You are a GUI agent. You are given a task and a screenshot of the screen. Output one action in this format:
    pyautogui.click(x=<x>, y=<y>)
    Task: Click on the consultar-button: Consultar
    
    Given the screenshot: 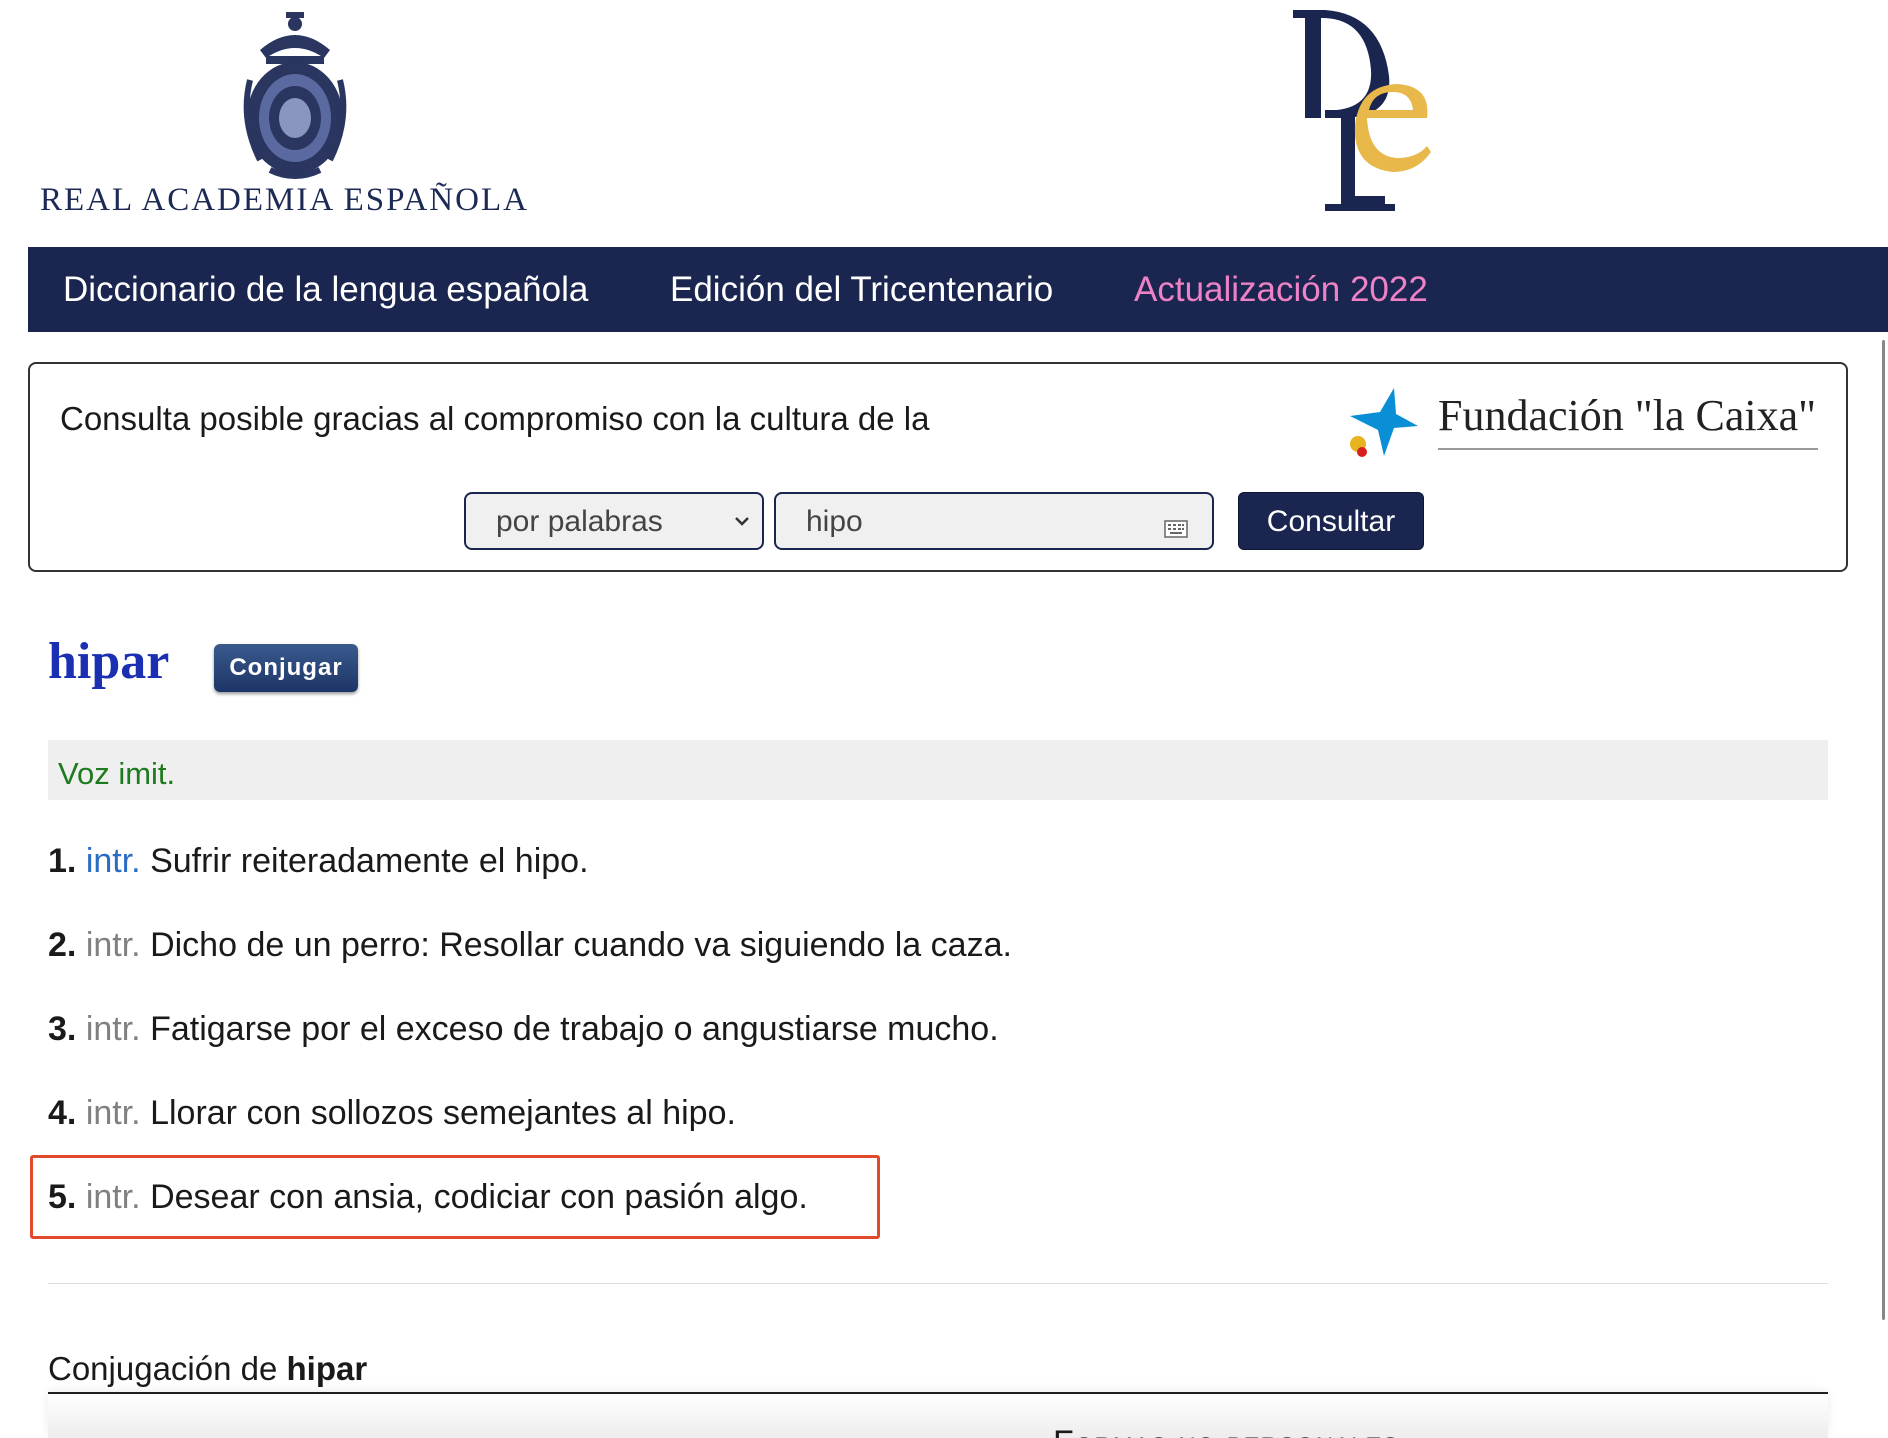 What is the action you would take?
    pyautogui.click(x=1331, y=521)
    